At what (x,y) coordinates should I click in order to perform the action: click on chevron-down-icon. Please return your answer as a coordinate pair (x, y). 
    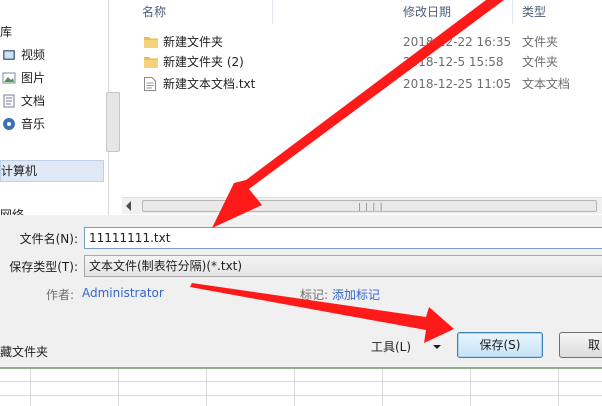
    Looking at the image, I should click on (437, 347).